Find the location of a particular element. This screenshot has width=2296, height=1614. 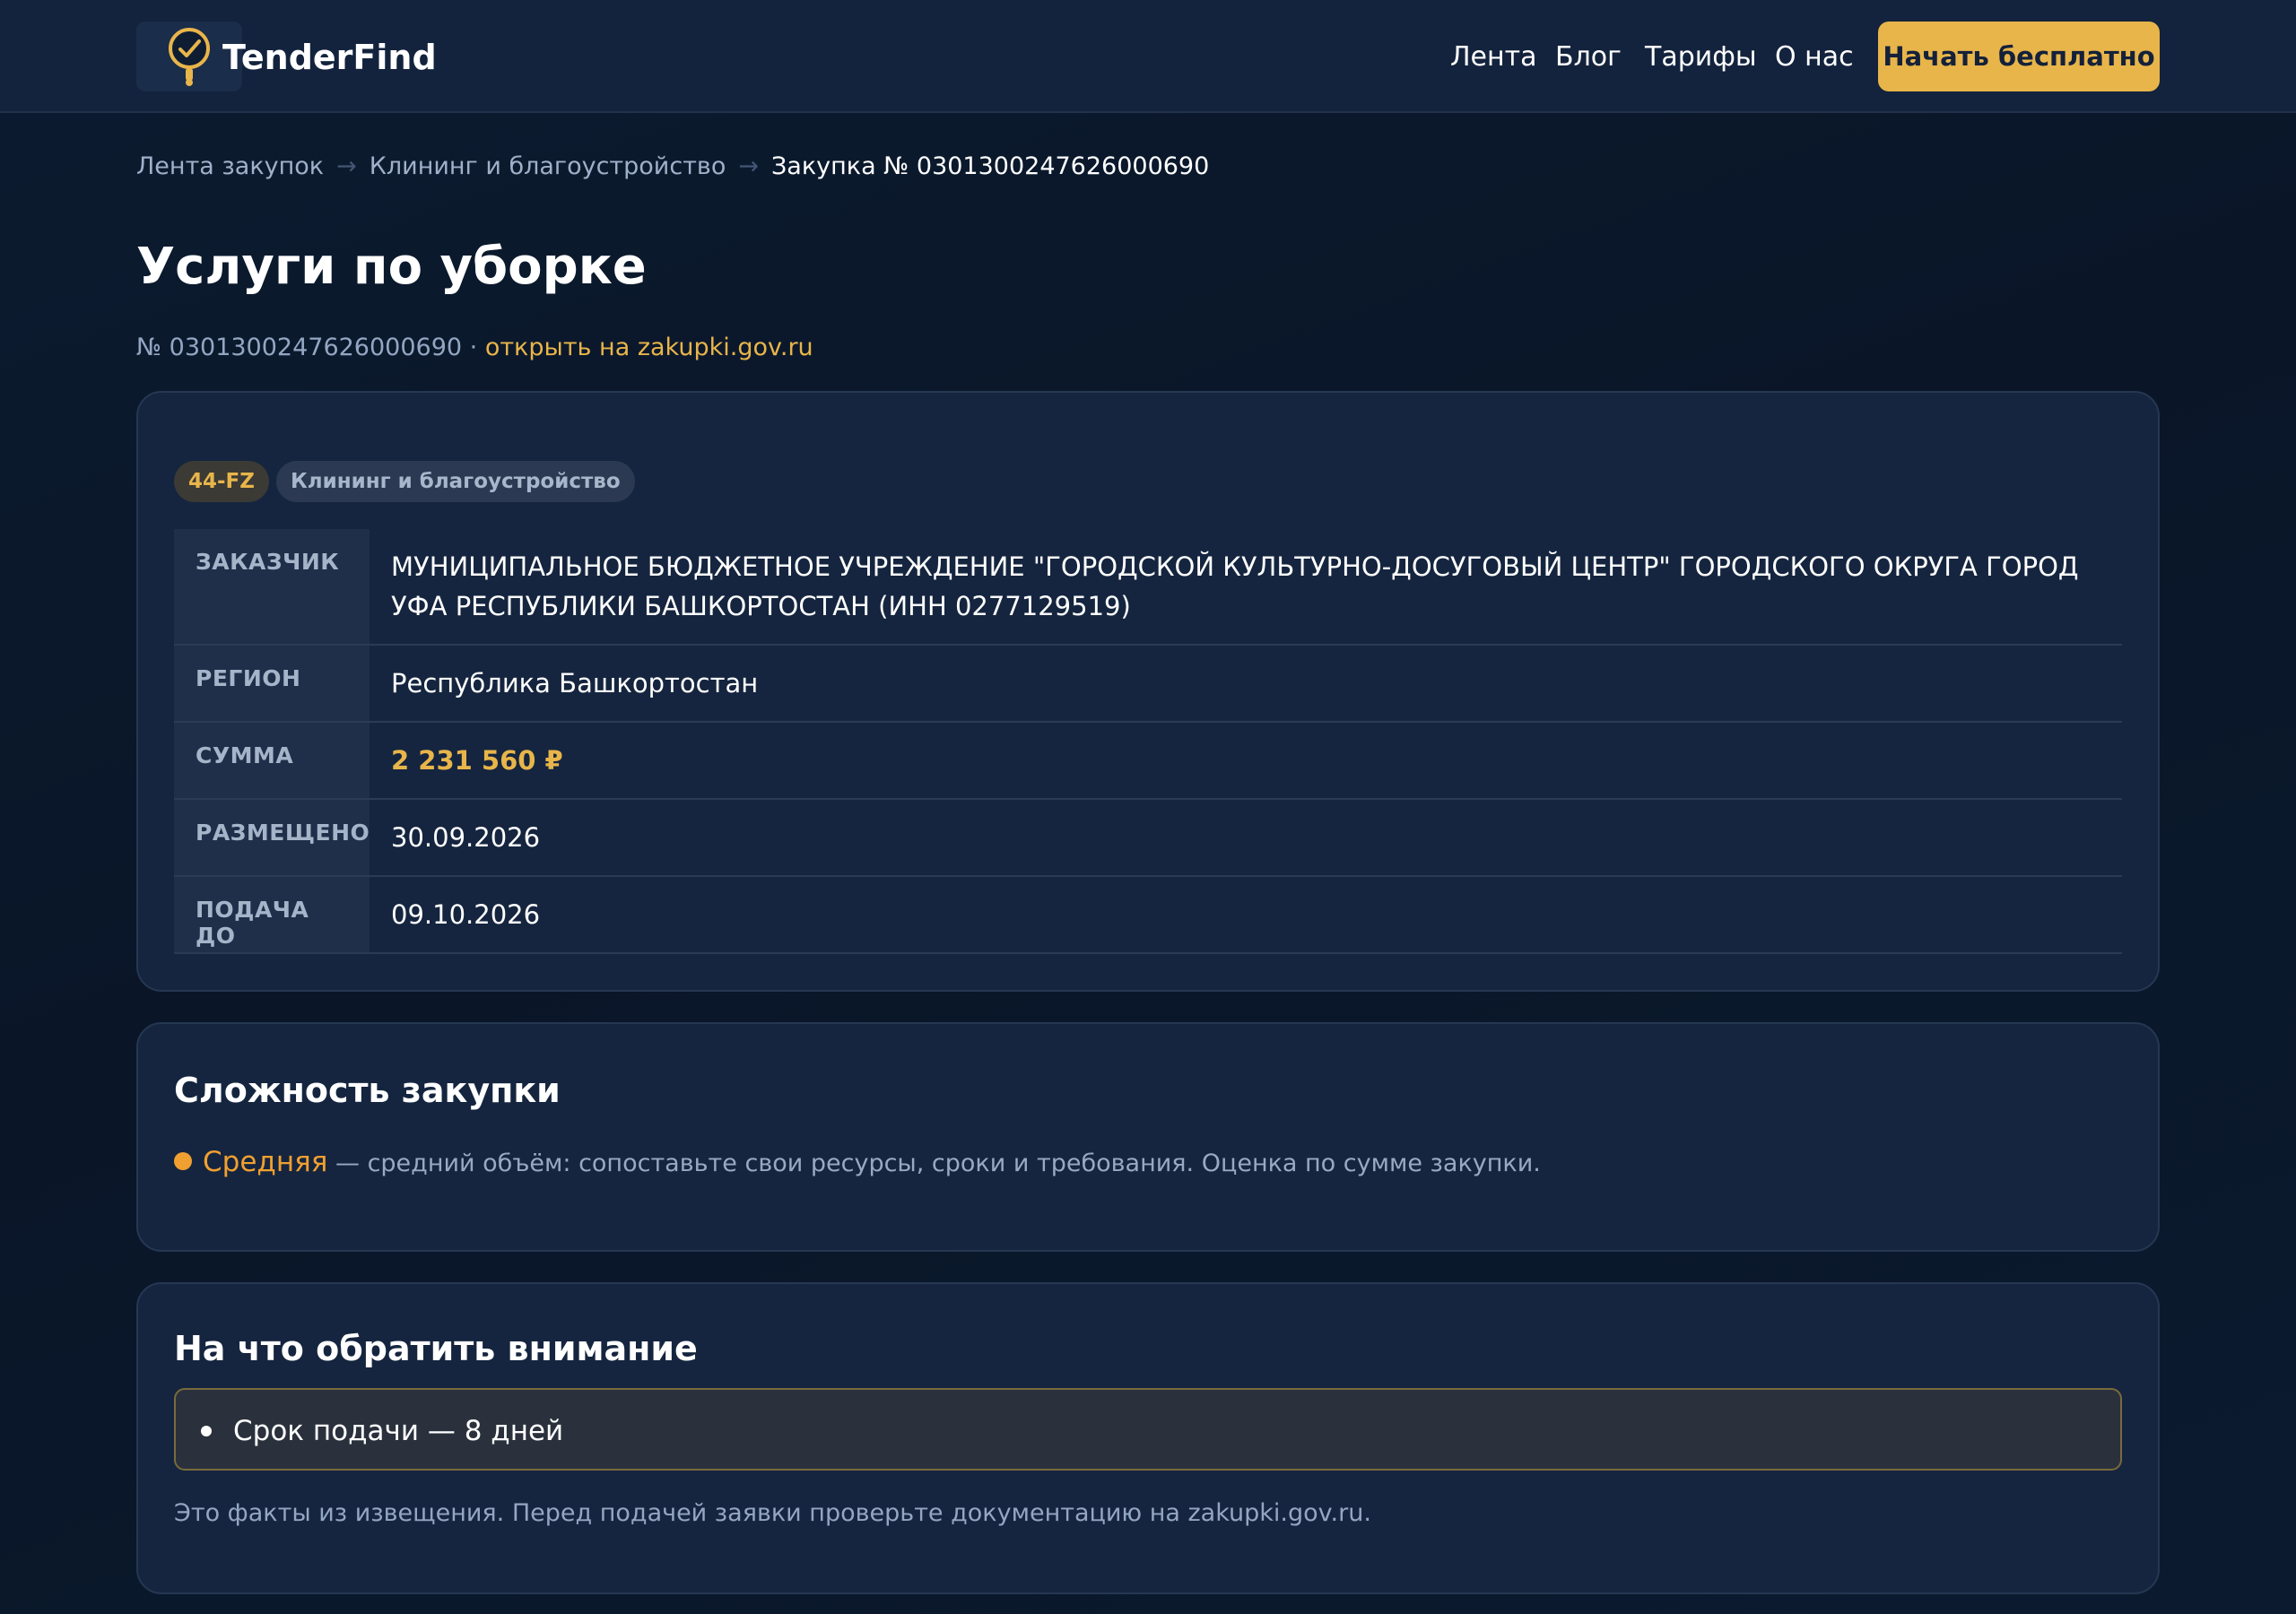

nav-blog: Блог is located at coordinates (1588, 57).